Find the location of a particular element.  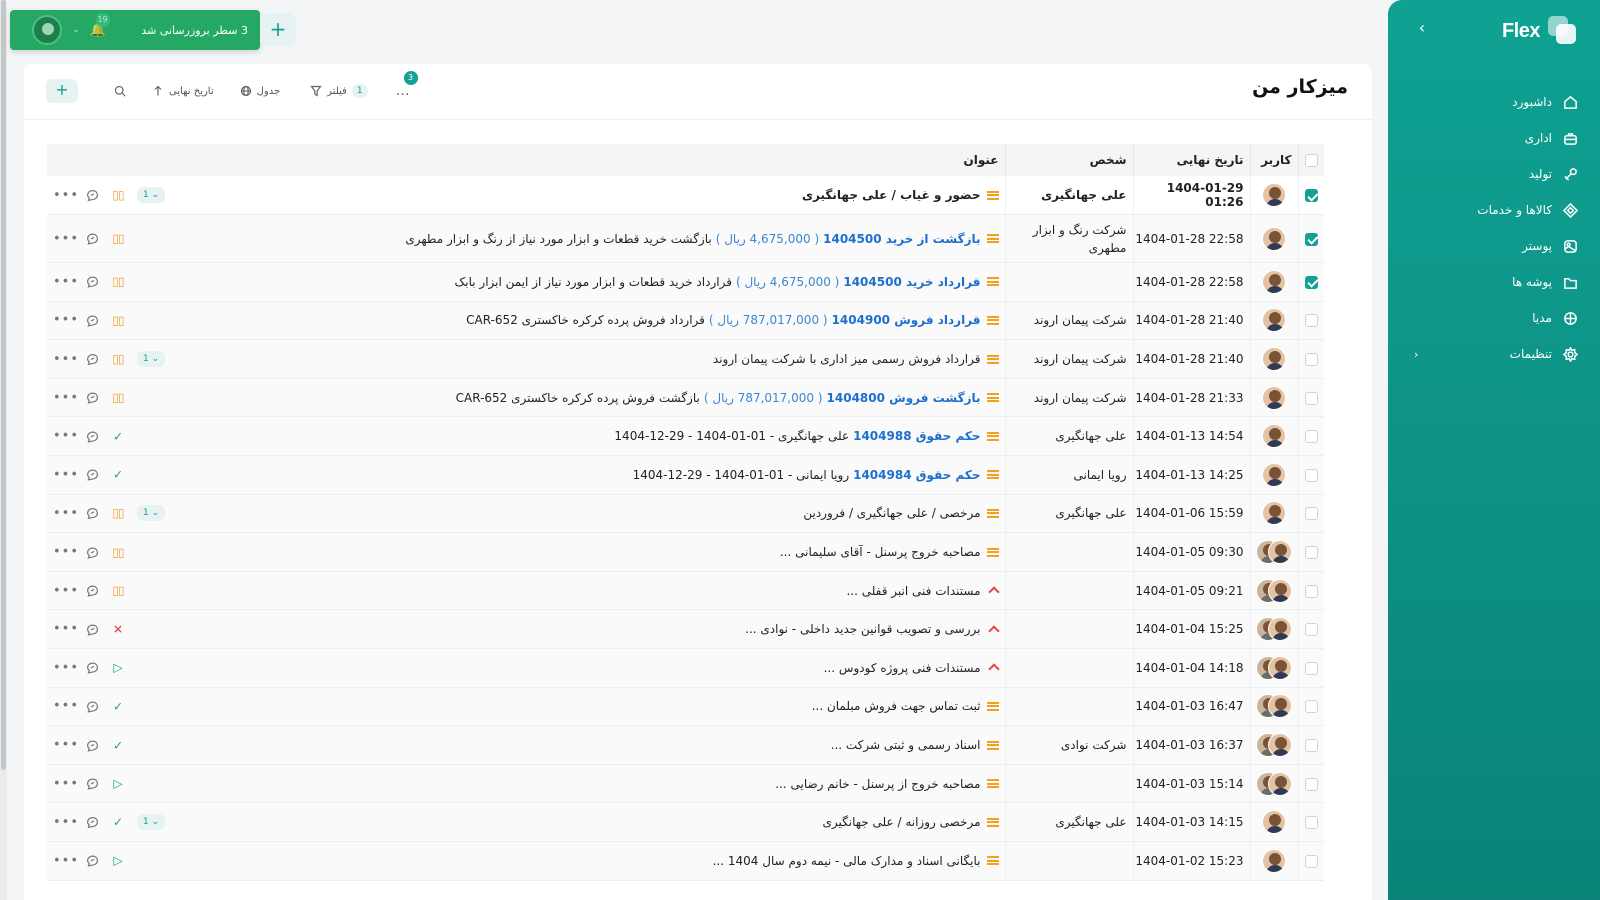

task-title: مرخصی روزانه / علی جهانگیری is located at coordinates (901, 822).